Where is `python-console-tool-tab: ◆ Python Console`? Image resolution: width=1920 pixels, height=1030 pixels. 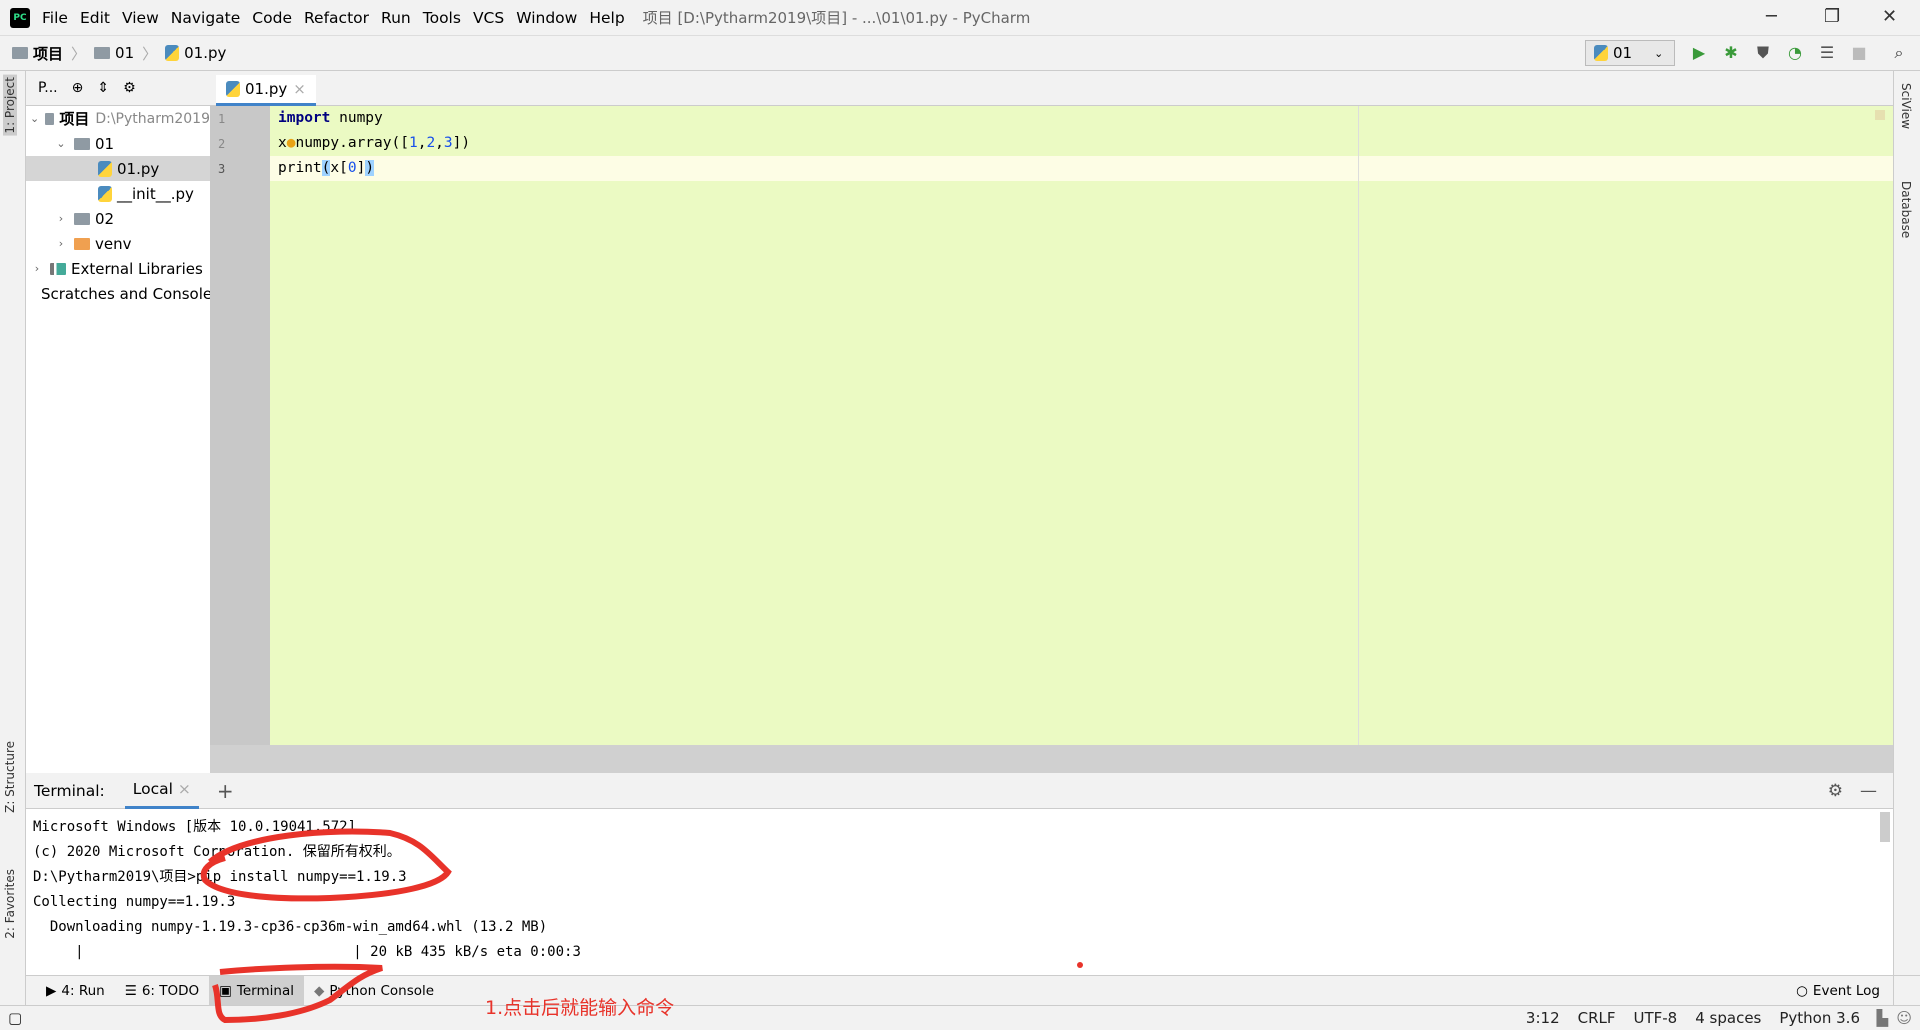
python-console-tool-tab: ◆ Python Console is located at coordinates (374, 991).